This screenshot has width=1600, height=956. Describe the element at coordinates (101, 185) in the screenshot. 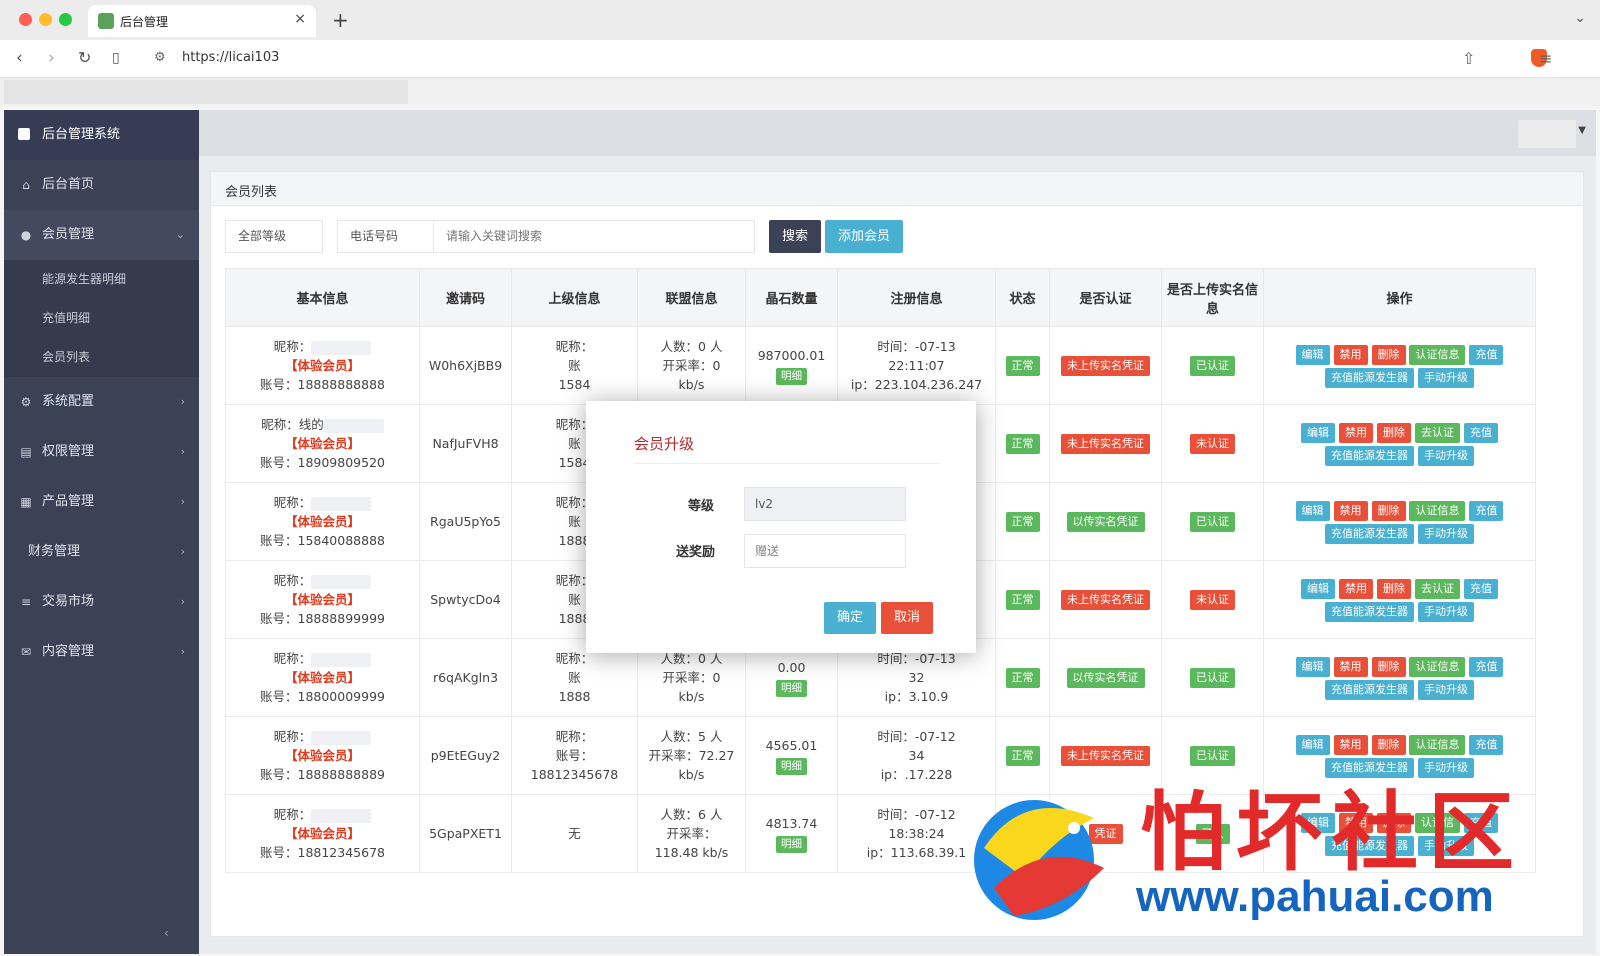

I see `sidebar-item-home: ⌂ 后台首页` at that location.